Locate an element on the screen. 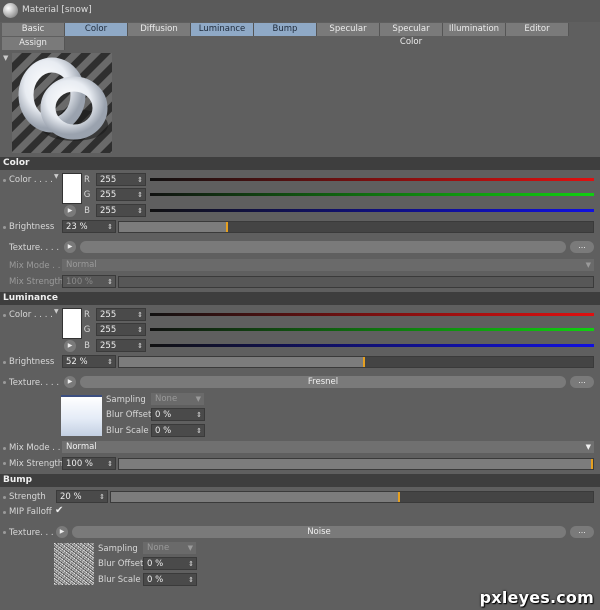 This screenshot has height=610, width=600. tab-bump: Bump is located at coordinates (285, 29).